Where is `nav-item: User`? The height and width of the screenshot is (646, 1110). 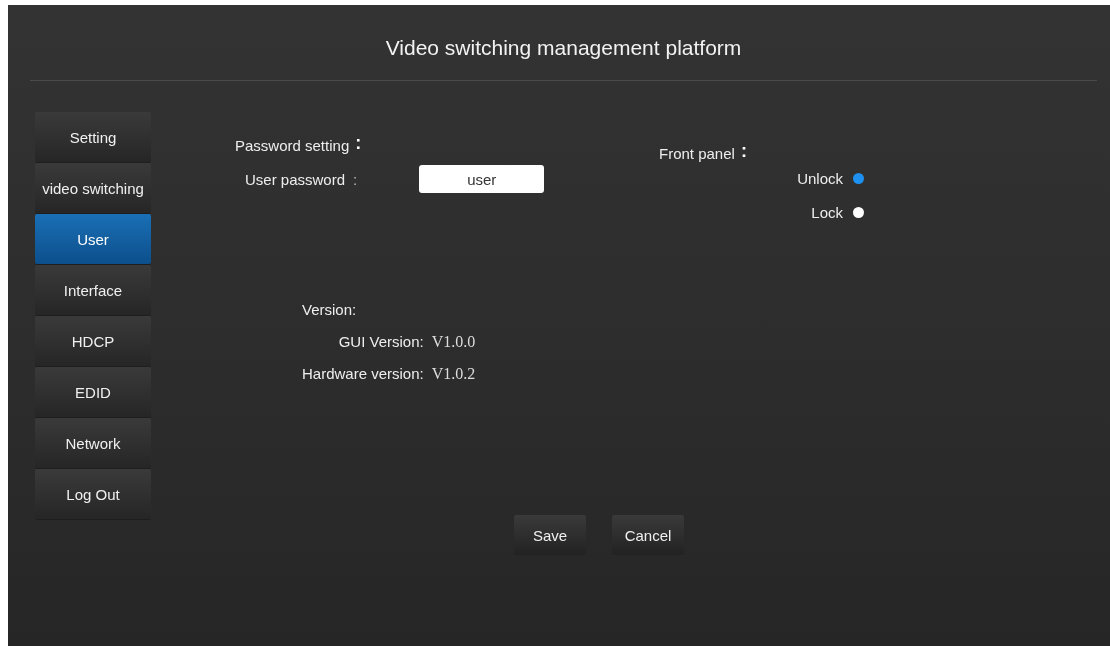
nav-item: User is located at coordinates (93, 239).